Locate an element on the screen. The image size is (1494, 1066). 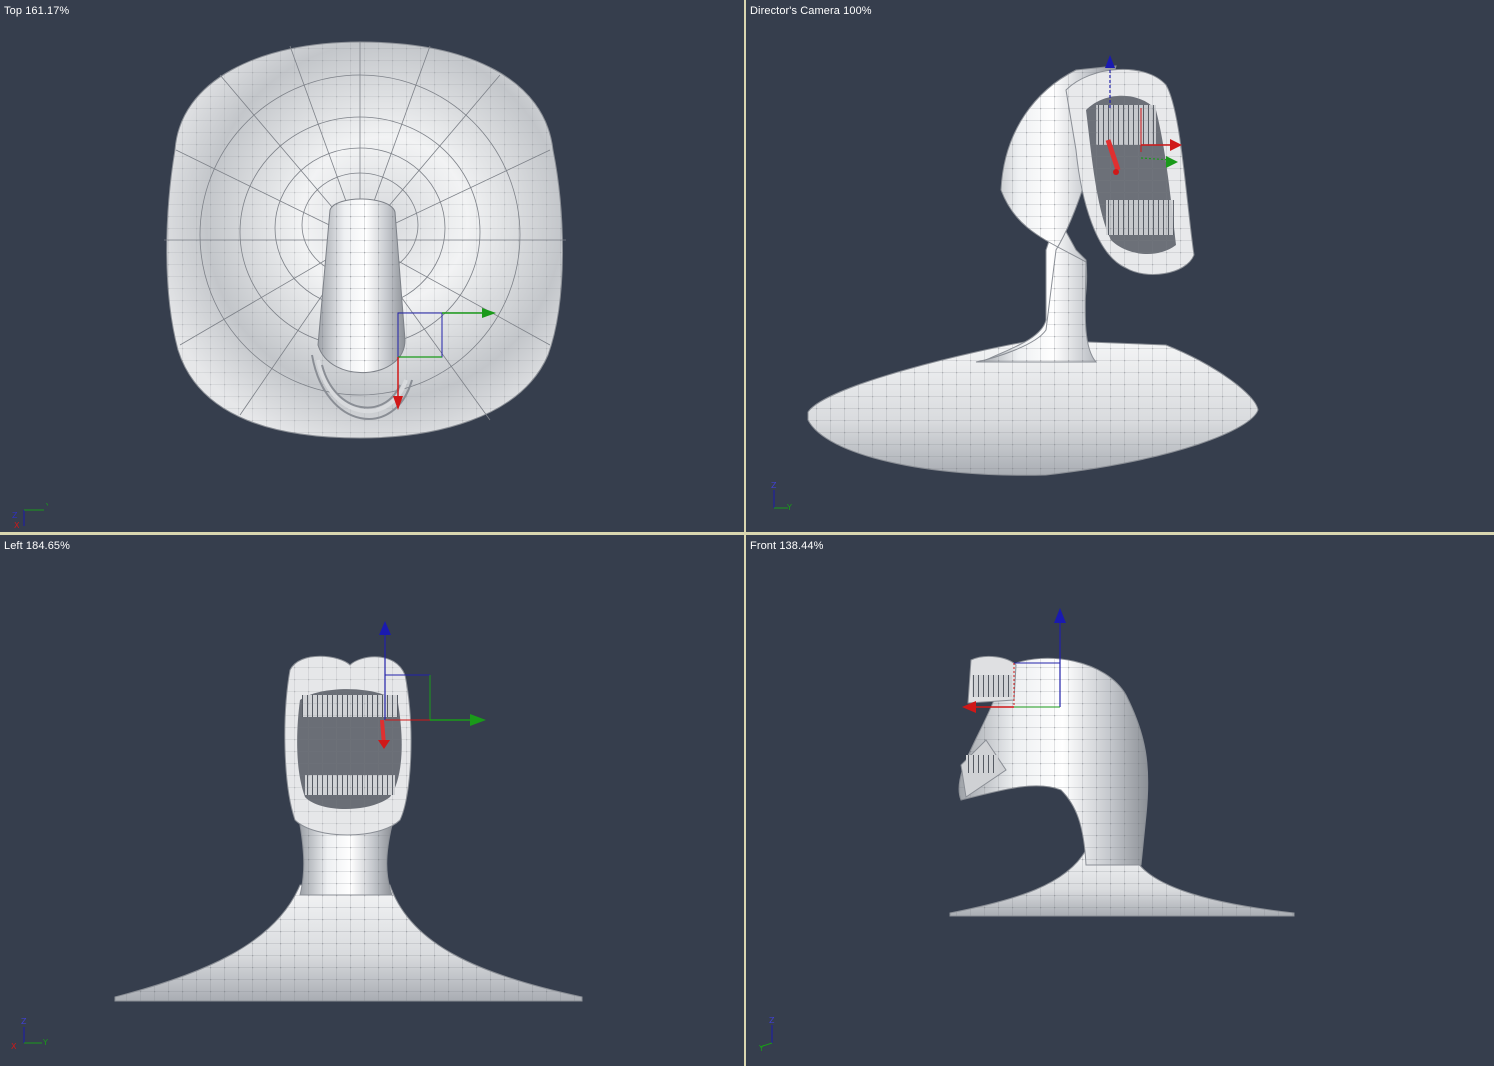
axis-triad-icon: Y Z X is located at coordinates (30, 516).